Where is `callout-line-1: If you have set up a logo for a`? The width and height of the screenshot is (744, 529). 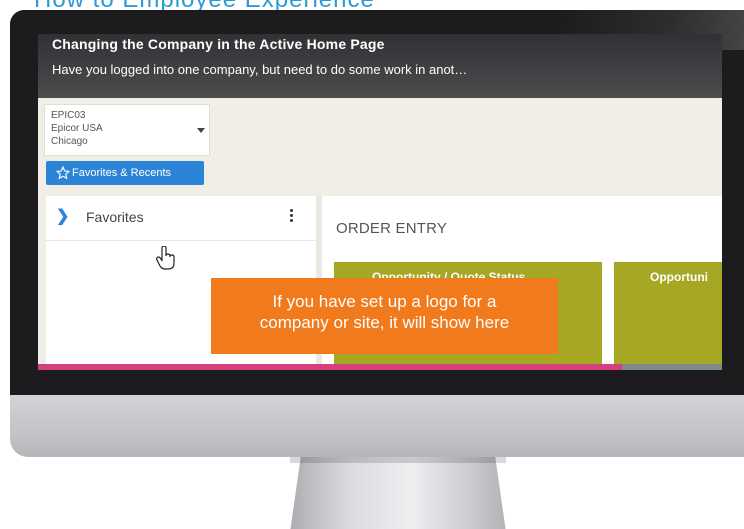 callout-line-1: If you have set up a logo for a is located at coordinates (384, 301).